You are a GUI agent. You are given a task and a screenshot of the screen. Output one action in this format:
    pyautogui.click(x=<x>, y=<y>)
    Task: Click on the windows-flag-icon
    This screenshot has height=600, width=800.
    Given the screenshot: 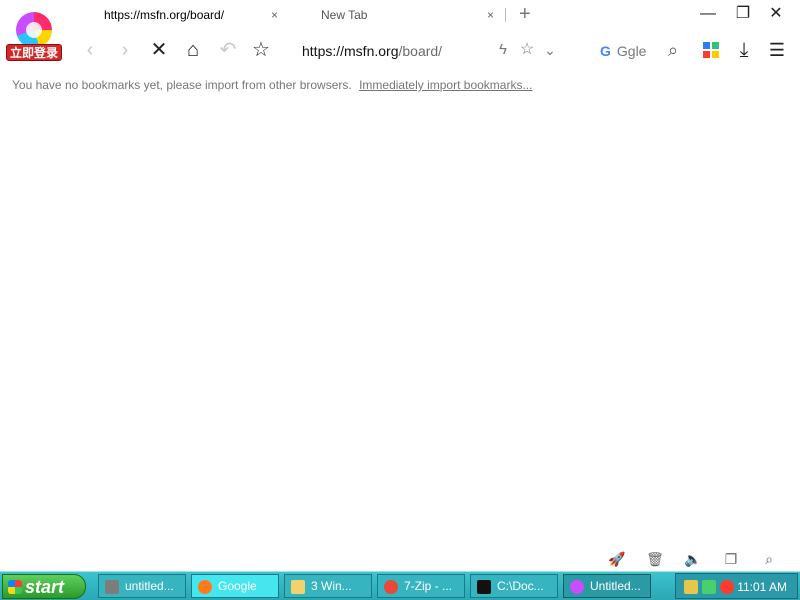 What is the action you would take?
    pyautogui.click(x=15, y=587)
    